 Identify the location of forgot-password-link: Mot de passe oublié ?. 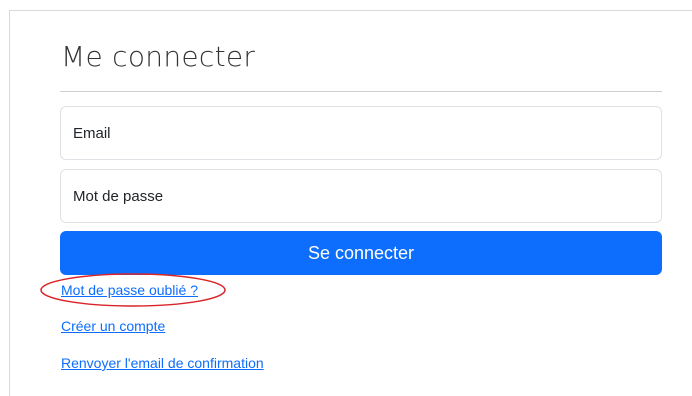
(129, 290).